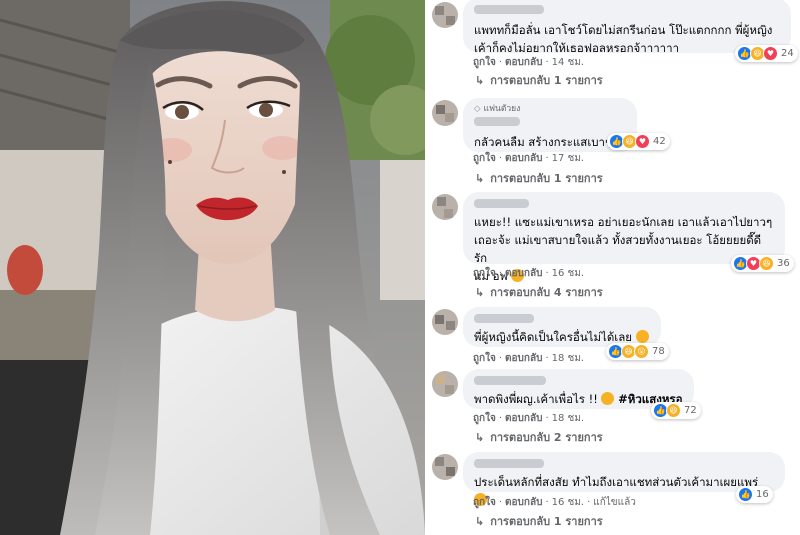 The height and width of the screenshot is (535, 800). I want to click on top-fan-badge: ◇ แฟนตัวยง, so click(550, 109).